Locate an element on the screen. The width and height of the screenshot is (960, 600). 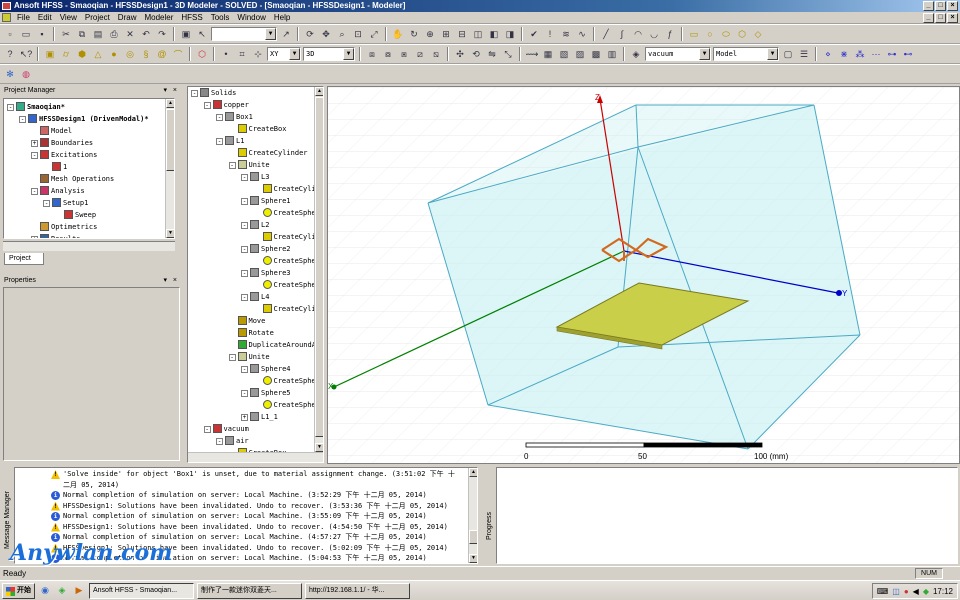
copy-icon: ⧉ is located at coordinates (82, 34).